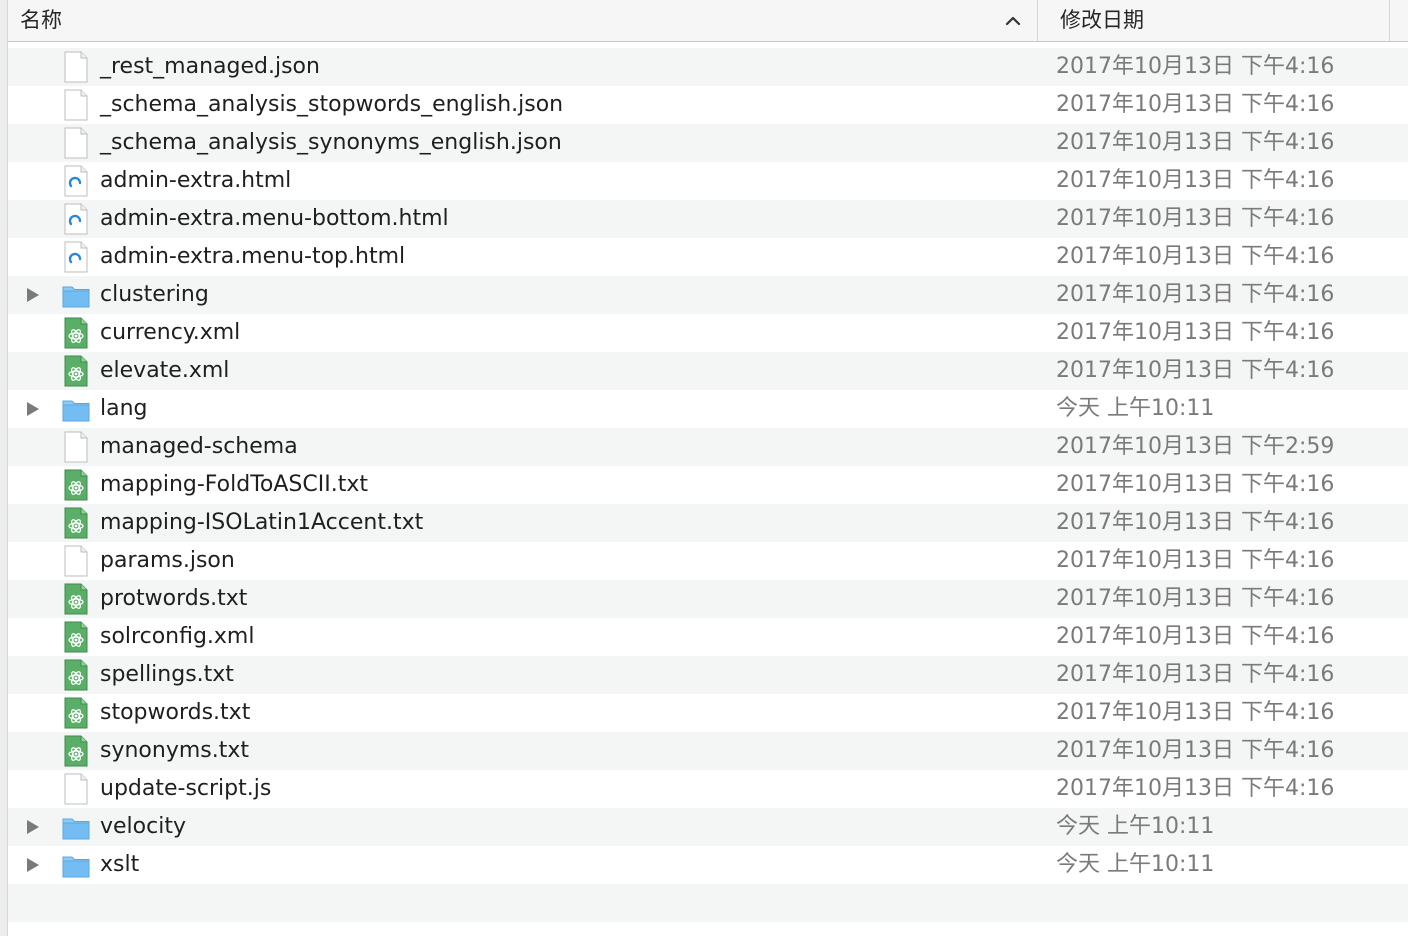  What do you see at coordinates (175, 712) in the screenshot?
I see `file-name: stopwords.txt` at bounding box center [175, 712].